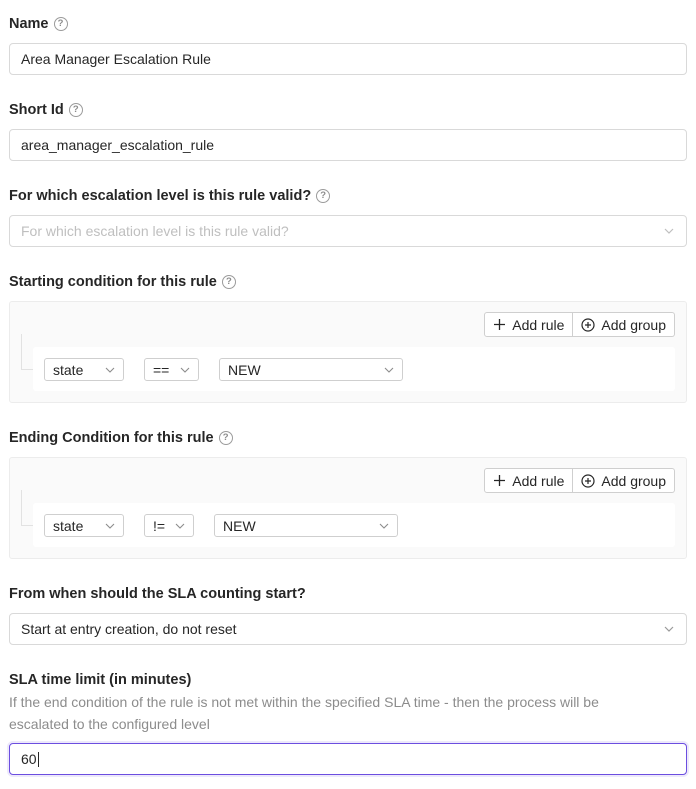 This screenshot has width=696, height=789. Describe the element at coordinates (348, 759) in the screenshot. I see `sla-limit-input: 60` at that location.